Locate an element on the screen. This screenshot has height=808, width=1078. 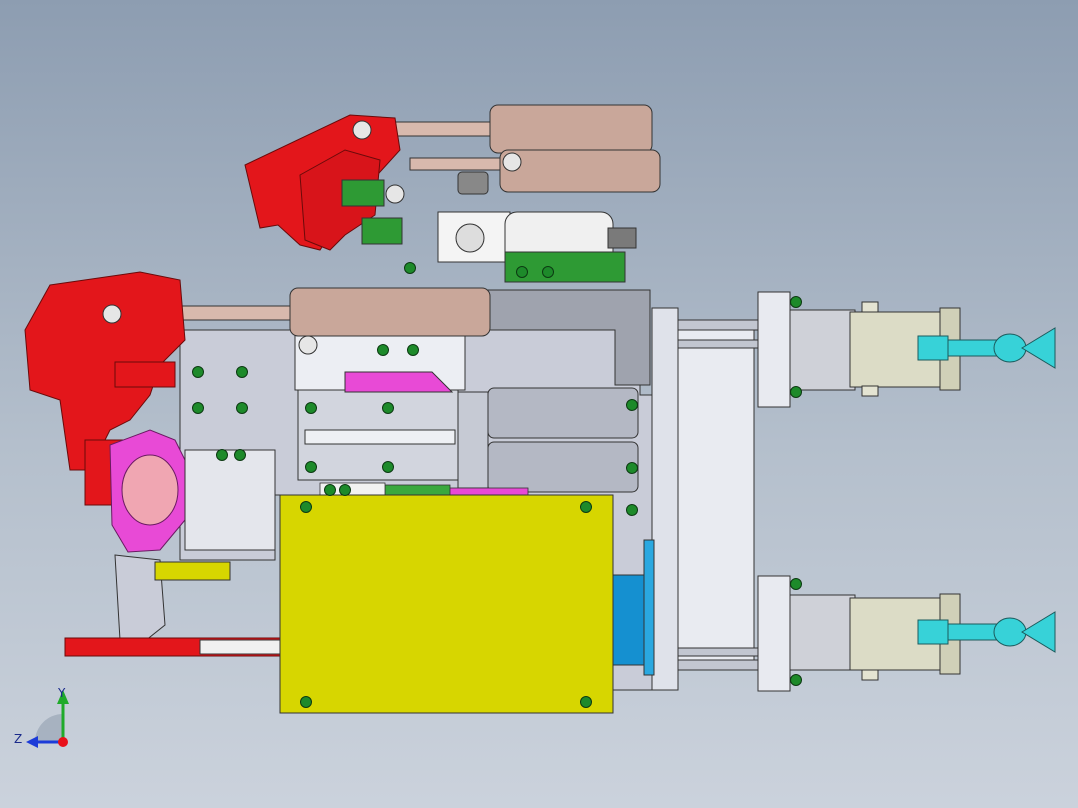
green-block-upper is located at coordinates (363, 193).